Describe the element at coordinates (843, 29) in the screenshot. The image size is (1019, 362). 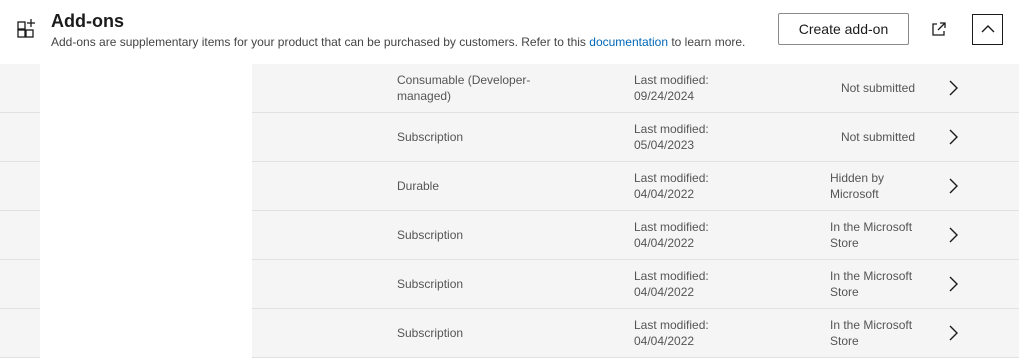
I see `create-addon-button: Create add-on` at that location.